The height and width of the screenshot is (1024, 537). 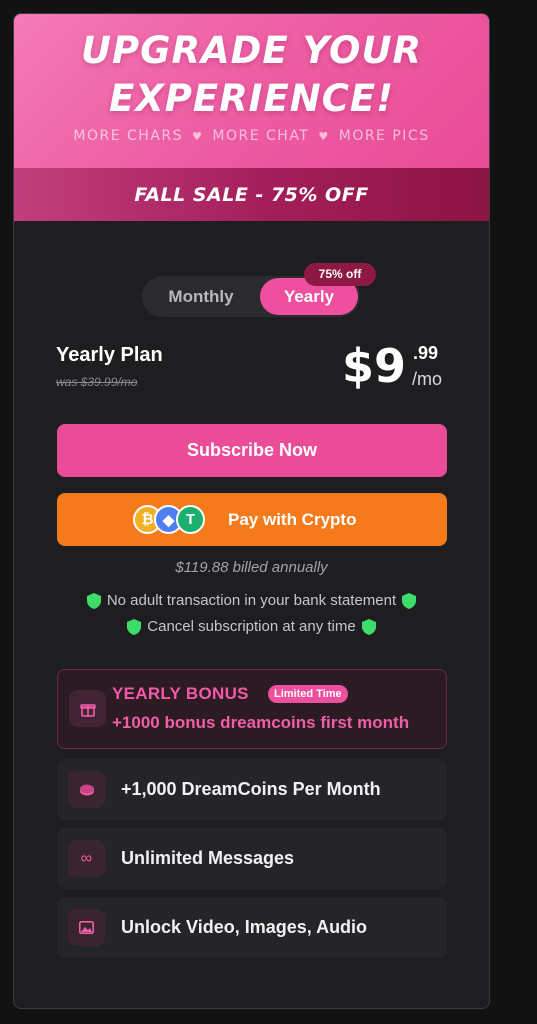 I want to click on subscribe-button: Subscribe Now, so click(x=252, y=450).